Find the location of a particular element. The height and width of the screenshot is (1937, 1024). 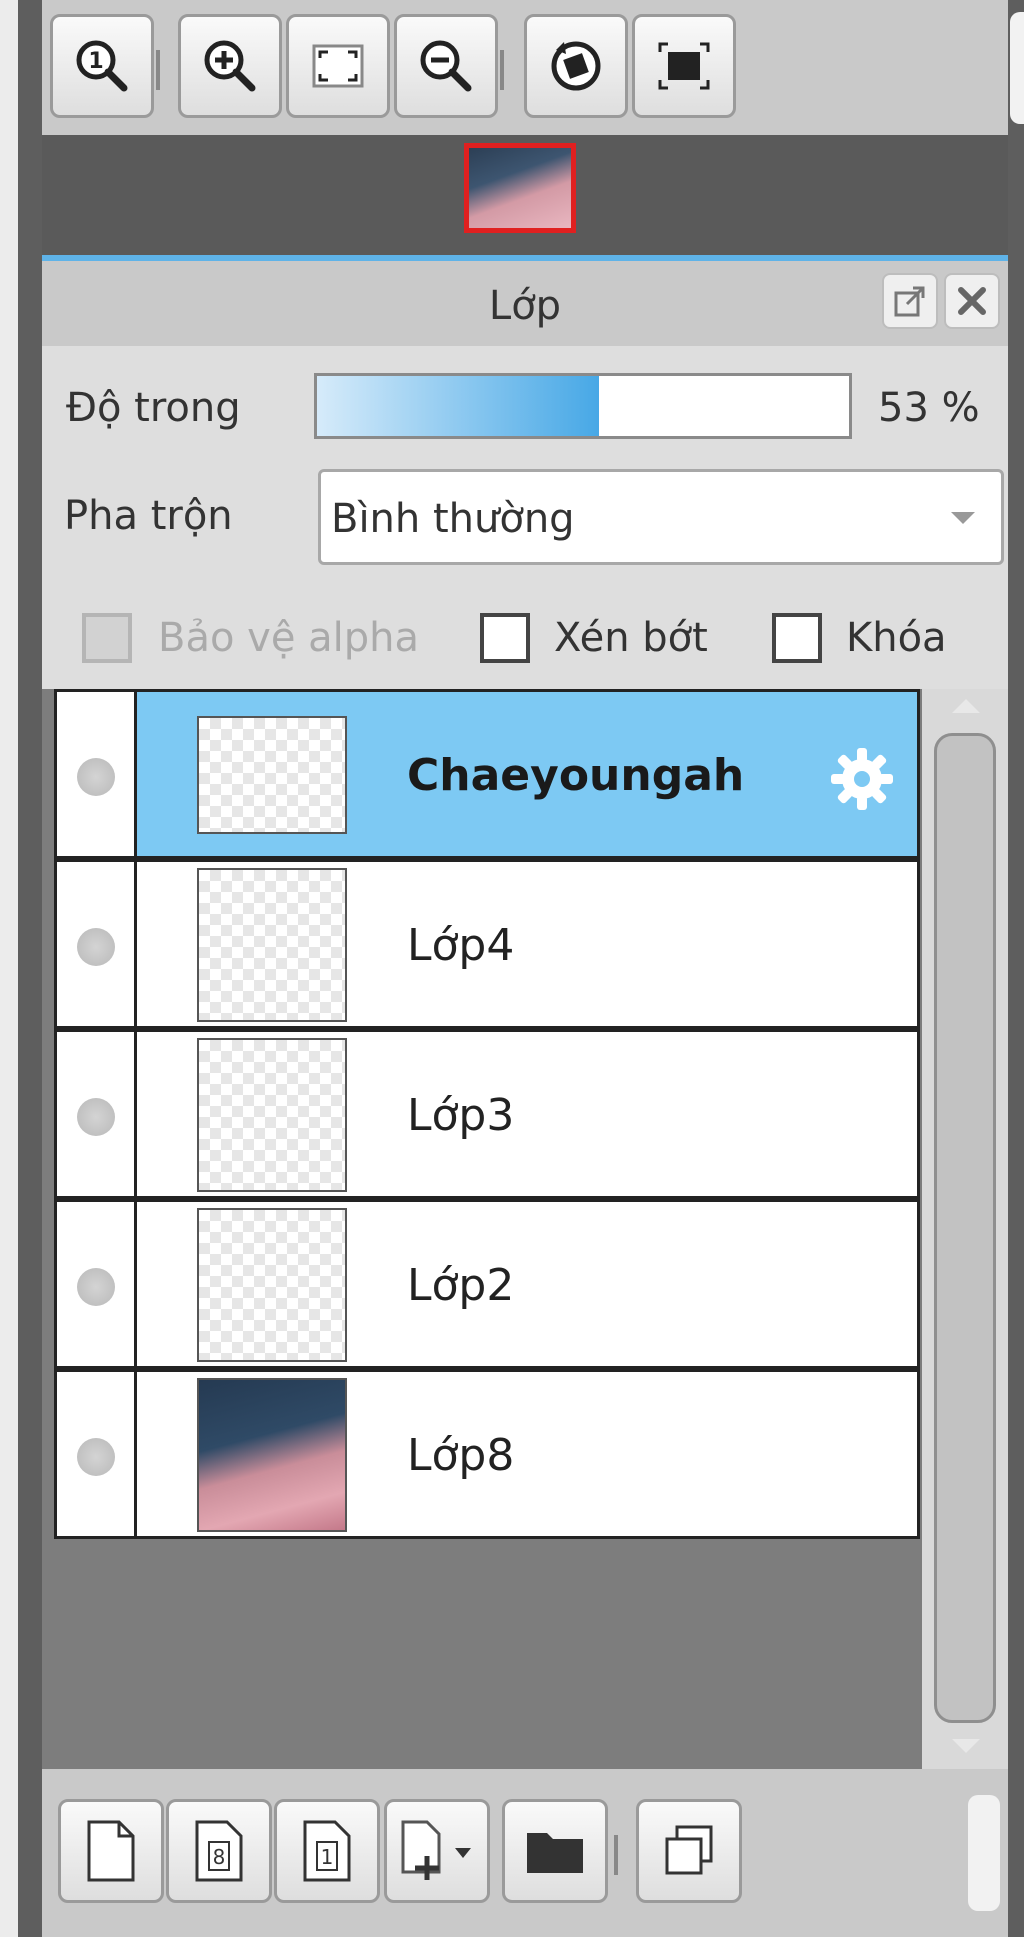

layer-row-chaeyoungah: Chaeyoungah is located at coordinates (487, 774).